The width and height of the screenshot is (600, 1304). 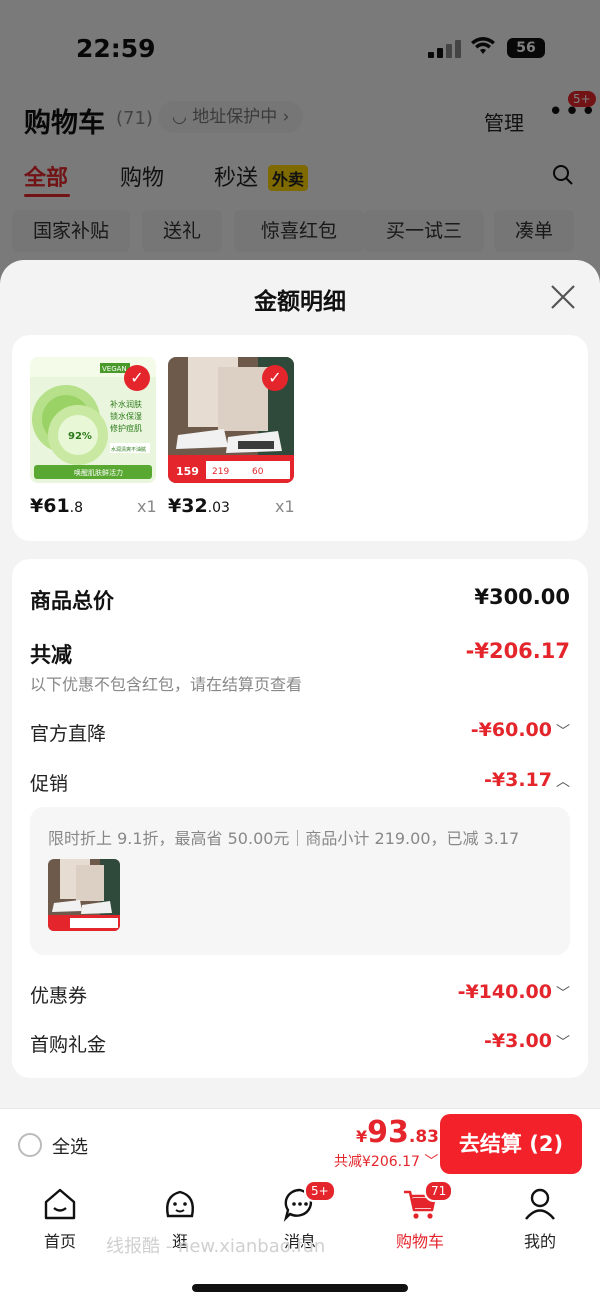 I want to click on checkout-button: 去结算 (2), so click(x=511, y=1144).